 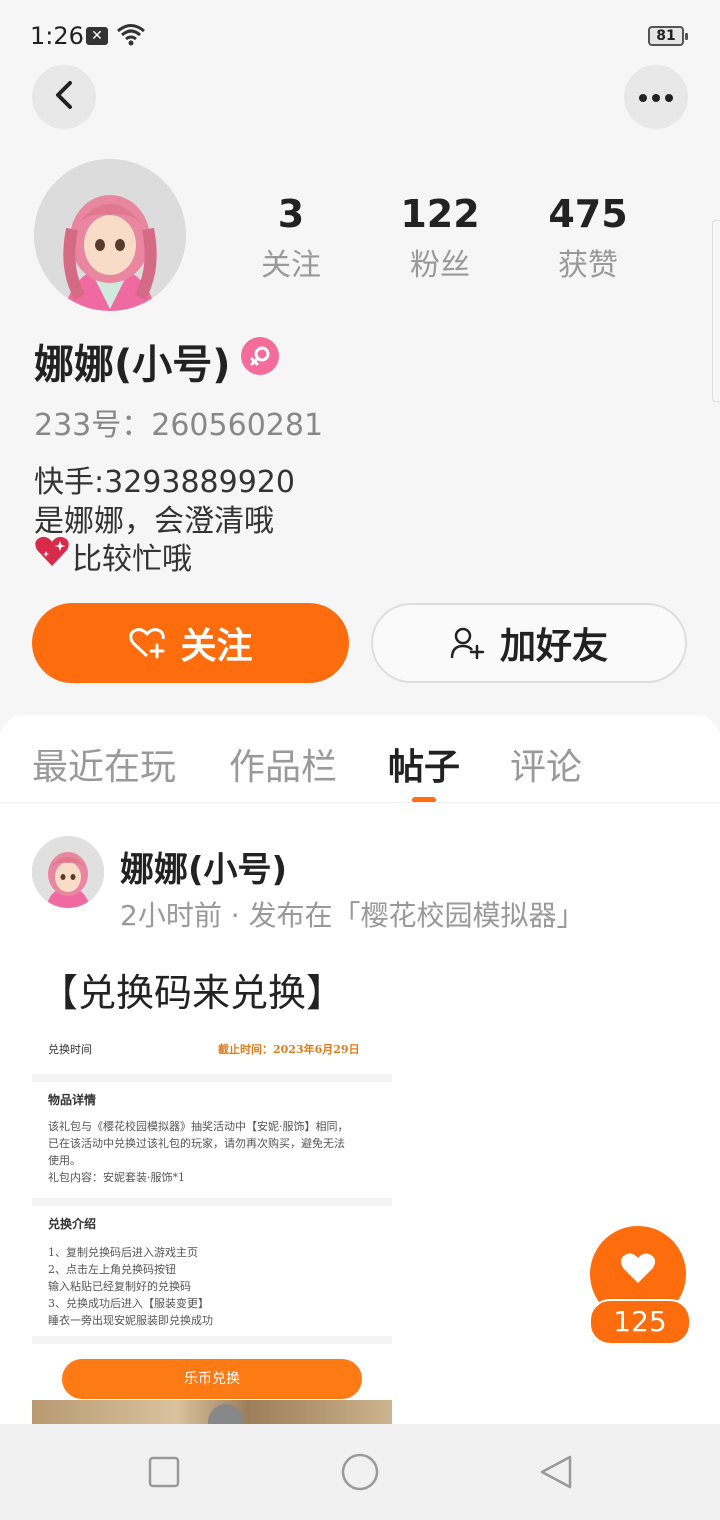 I want to click on image-deadline: 截止时间：2023年6月29日, so click(x=289, y=1049).